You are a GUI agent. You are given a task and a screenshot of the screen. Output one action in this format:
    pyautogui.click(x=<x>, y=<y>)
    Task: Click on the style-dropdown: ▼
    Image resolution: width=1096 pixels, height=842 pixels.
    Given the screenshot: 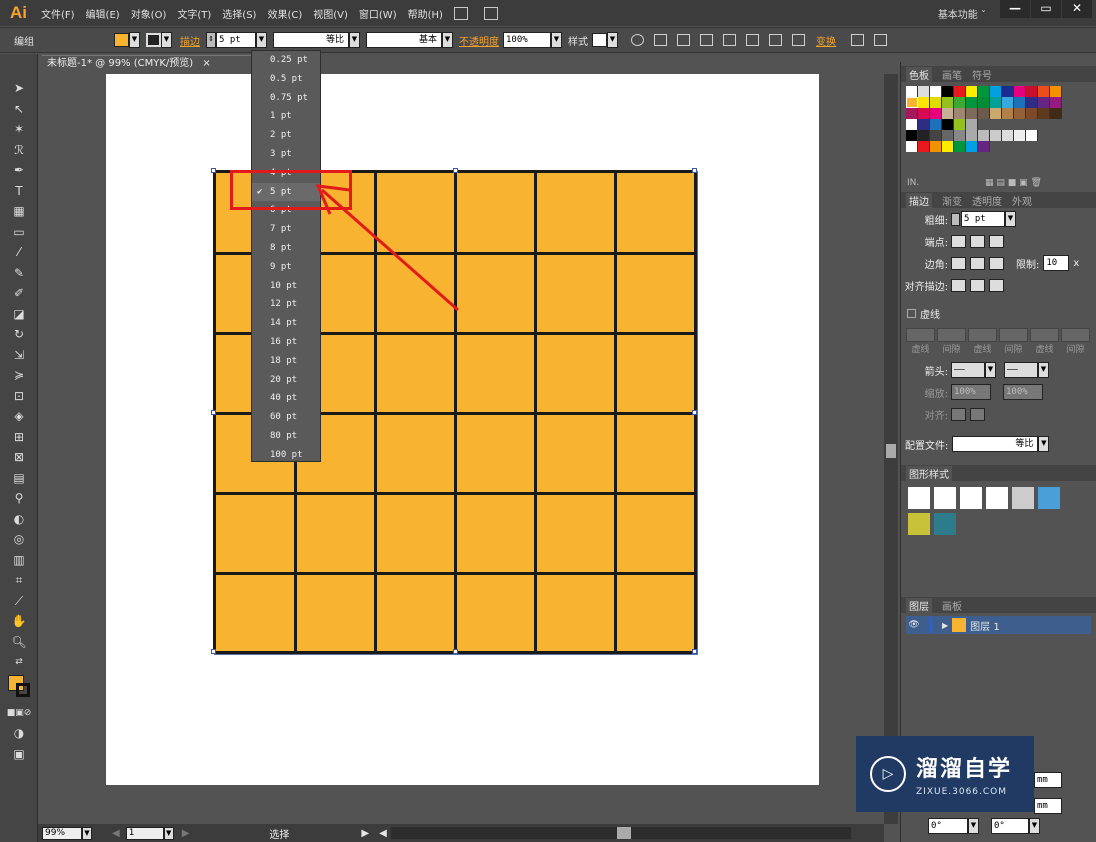 What is the action you would take?
    pyautogui.click(x=612, y=40)
    